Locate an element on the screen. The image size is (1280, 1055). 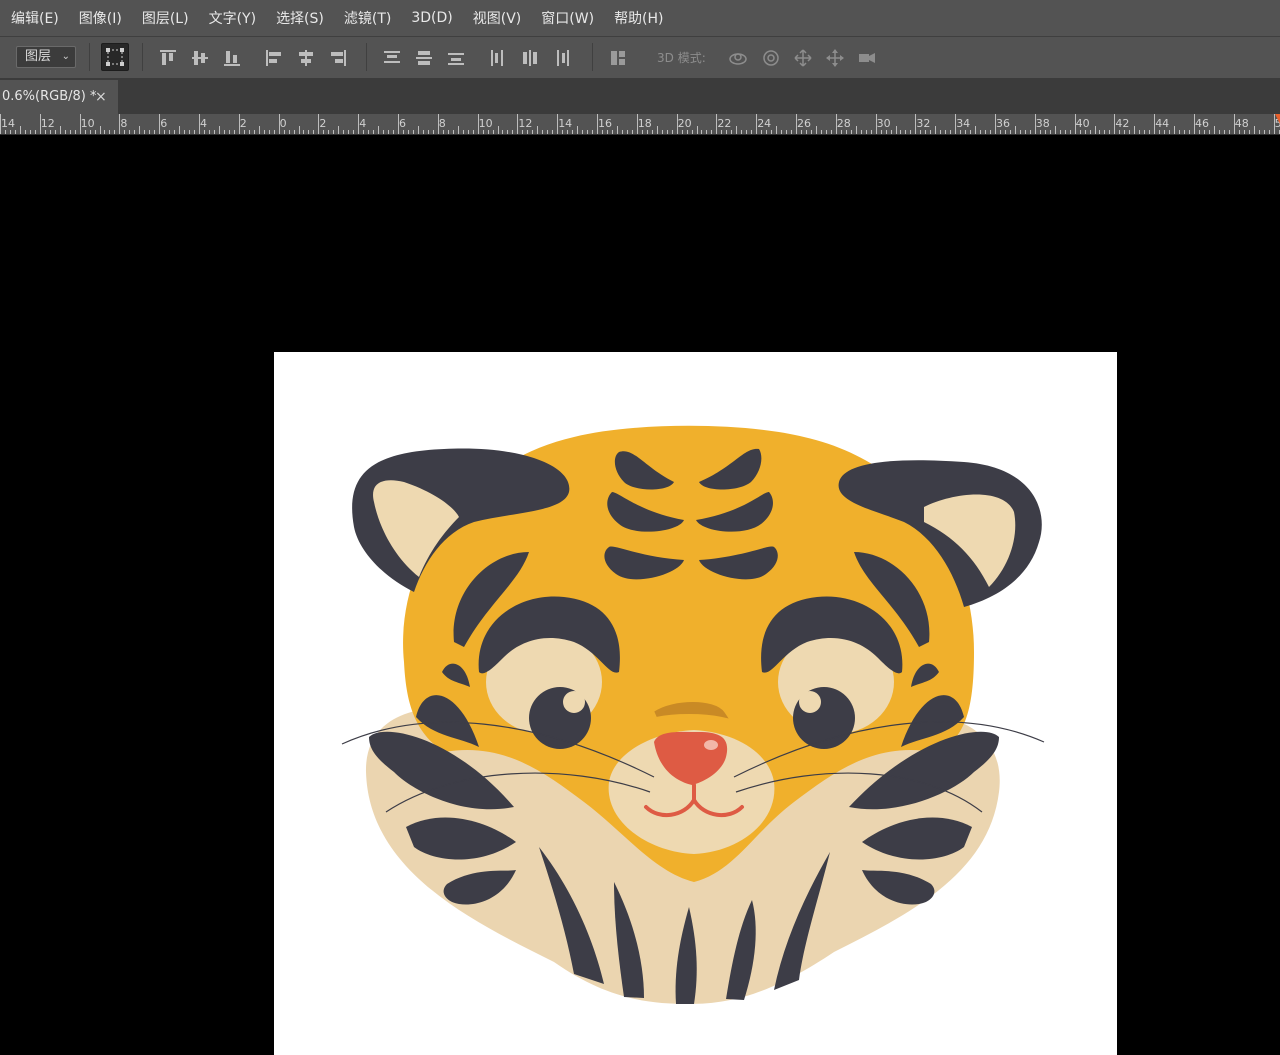
menu-item: 视图(V) is located at coordinates (496, 18).